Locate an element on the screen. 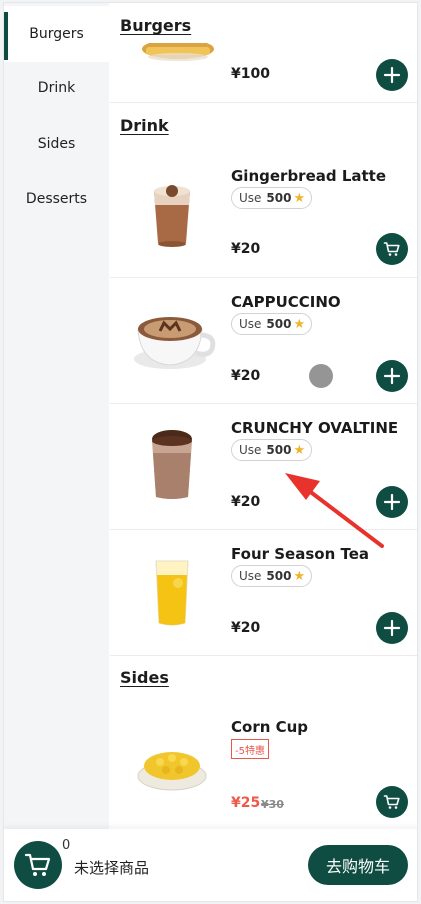  sidebar-item-label: Drink is located at coordinates (56, 88).